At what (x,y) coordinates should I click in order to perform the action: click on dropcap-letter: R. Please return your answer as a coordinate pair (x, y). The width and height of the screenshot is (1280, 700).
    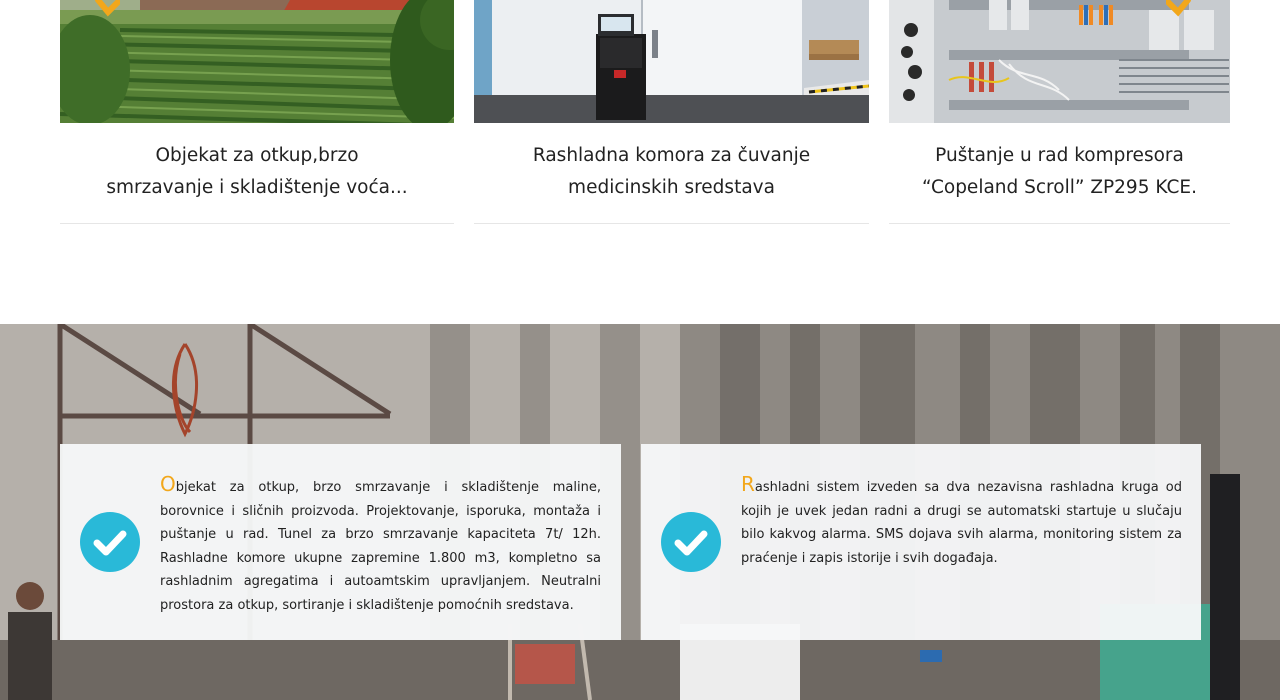
    Looking at the image, I should click on (748, 484).